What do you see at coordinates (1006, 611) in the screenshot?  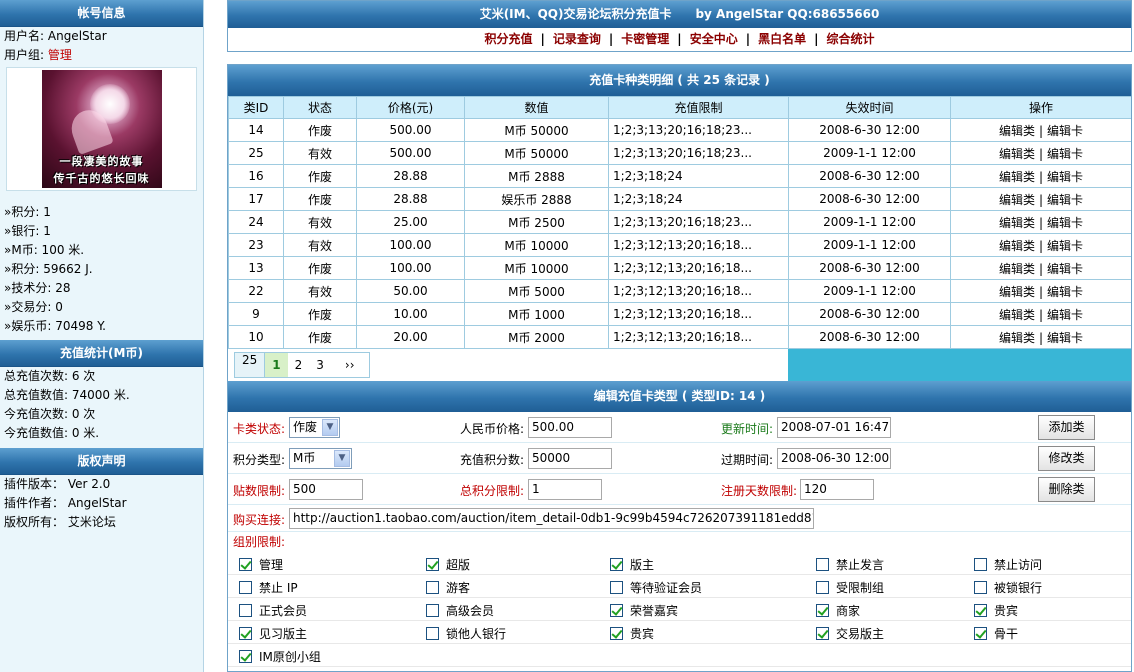 I see `group-label: 贵宾` at bounding box center [1006, 611].